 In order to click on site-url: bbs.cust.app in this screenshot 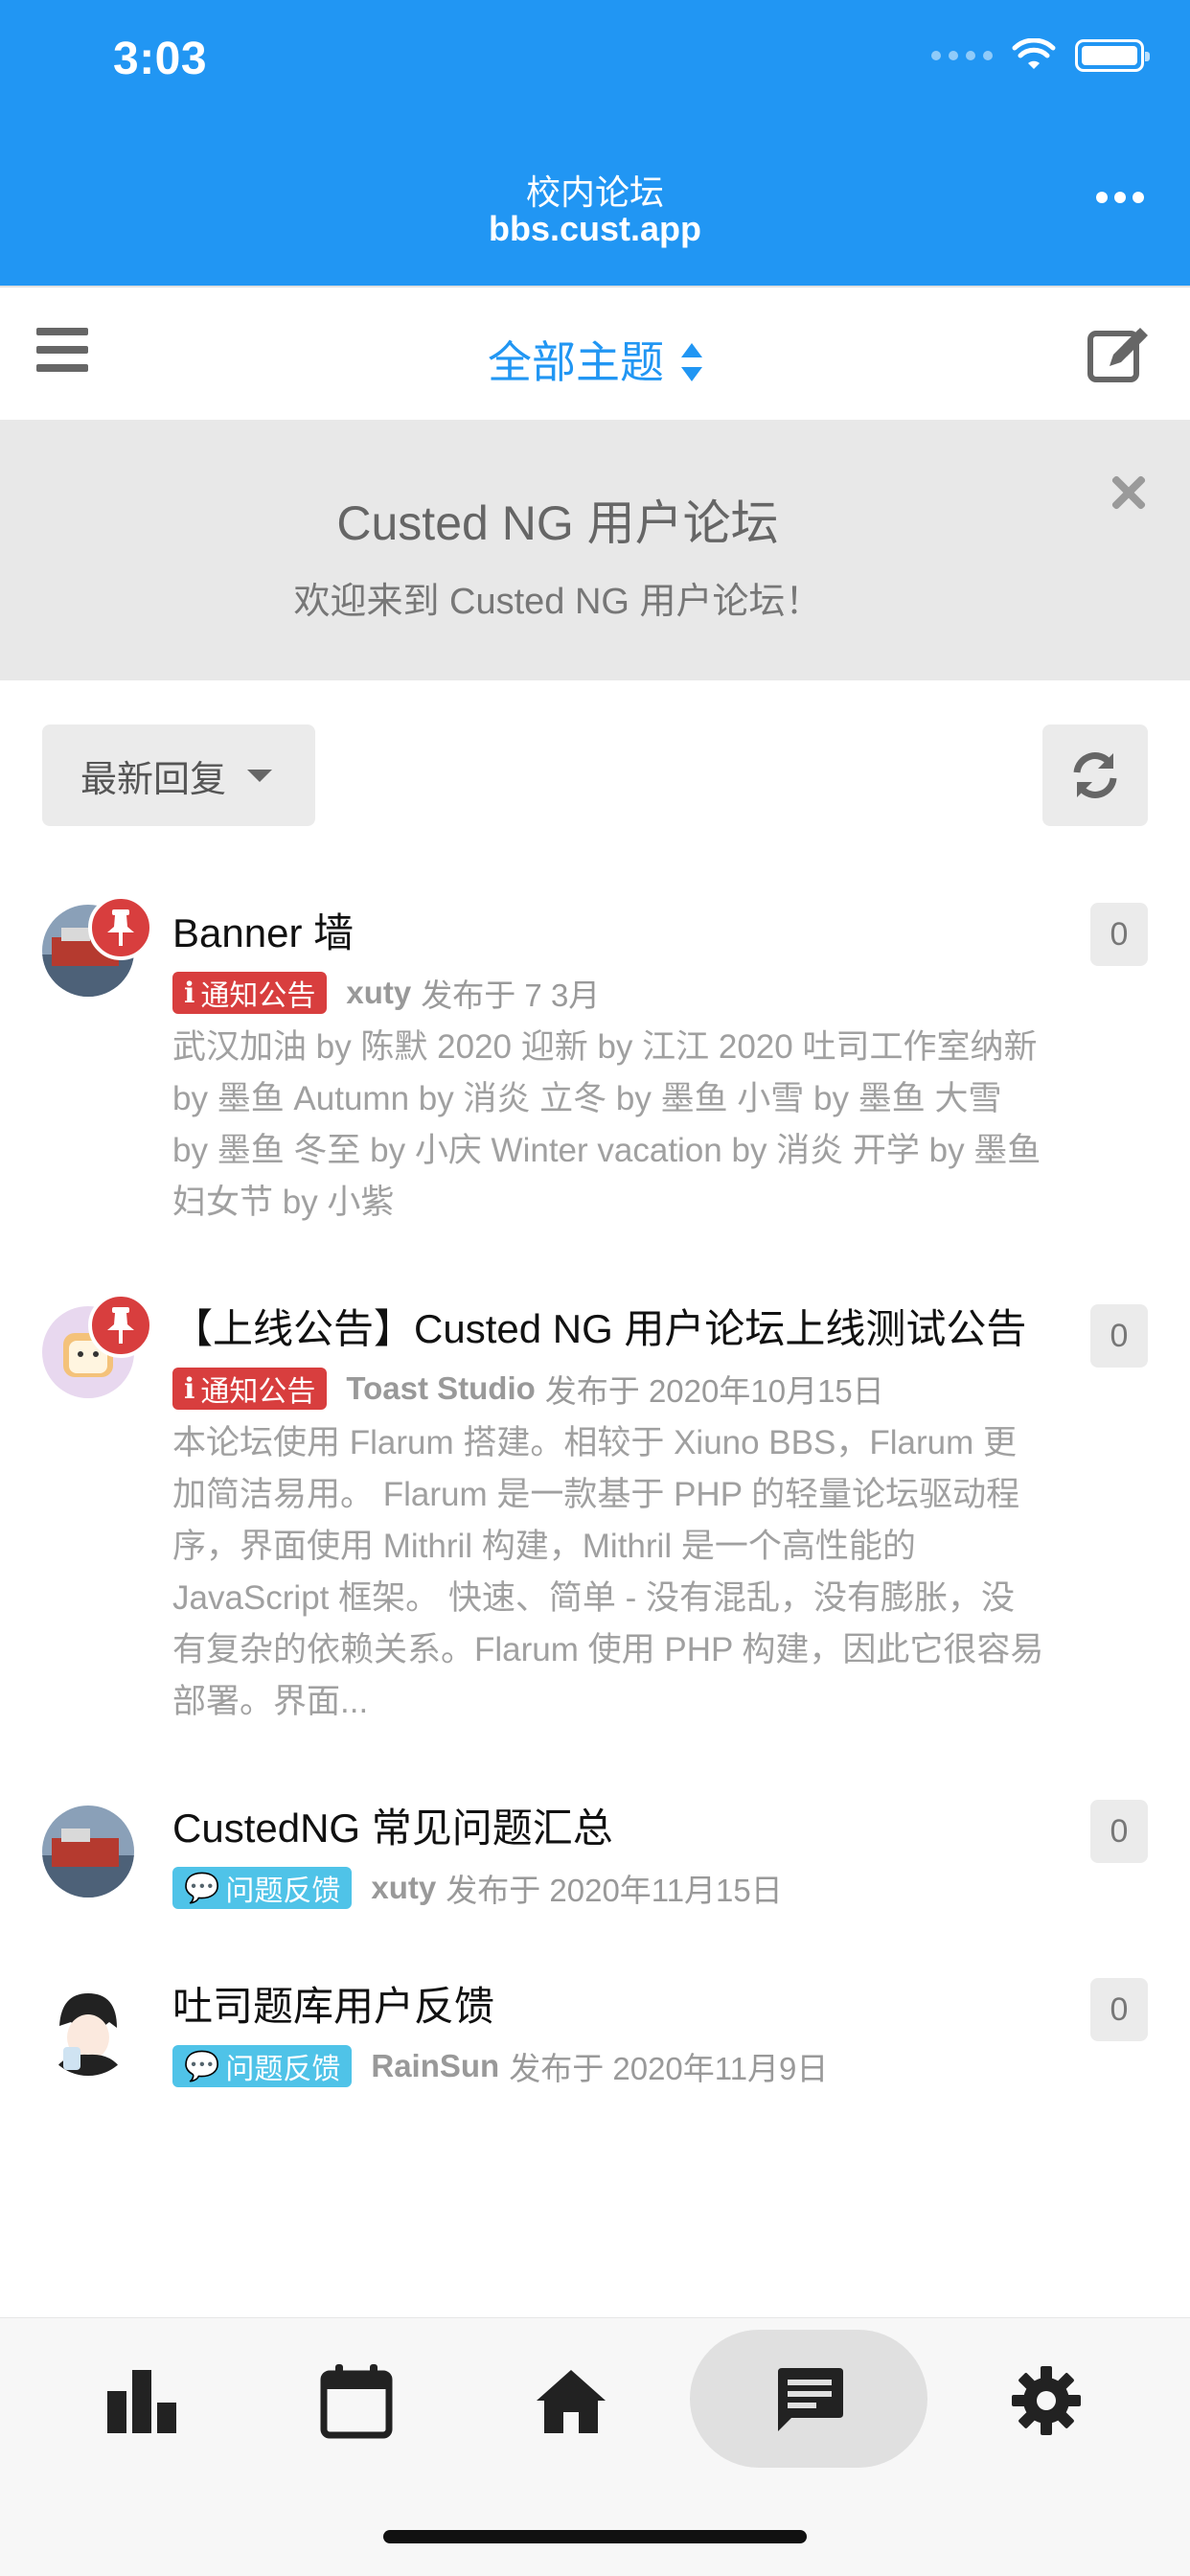, I will do `click(595, 228)`.